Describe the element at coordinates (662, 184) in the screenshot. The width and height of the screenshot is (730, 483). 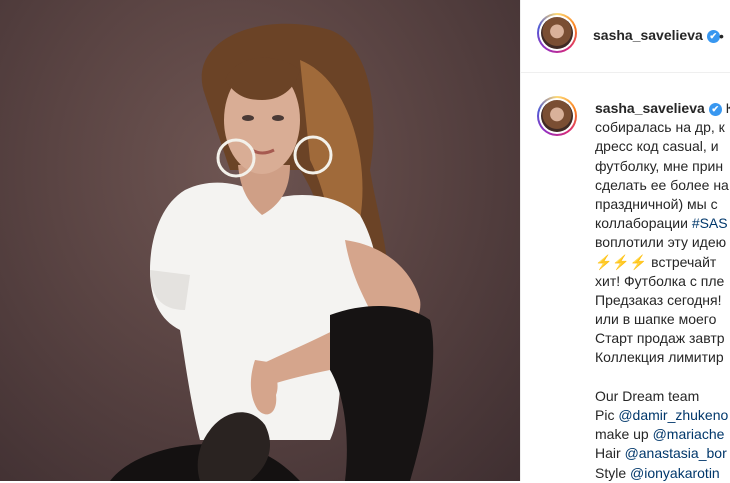
I see `caption-line: сделать ее более на` at that location.